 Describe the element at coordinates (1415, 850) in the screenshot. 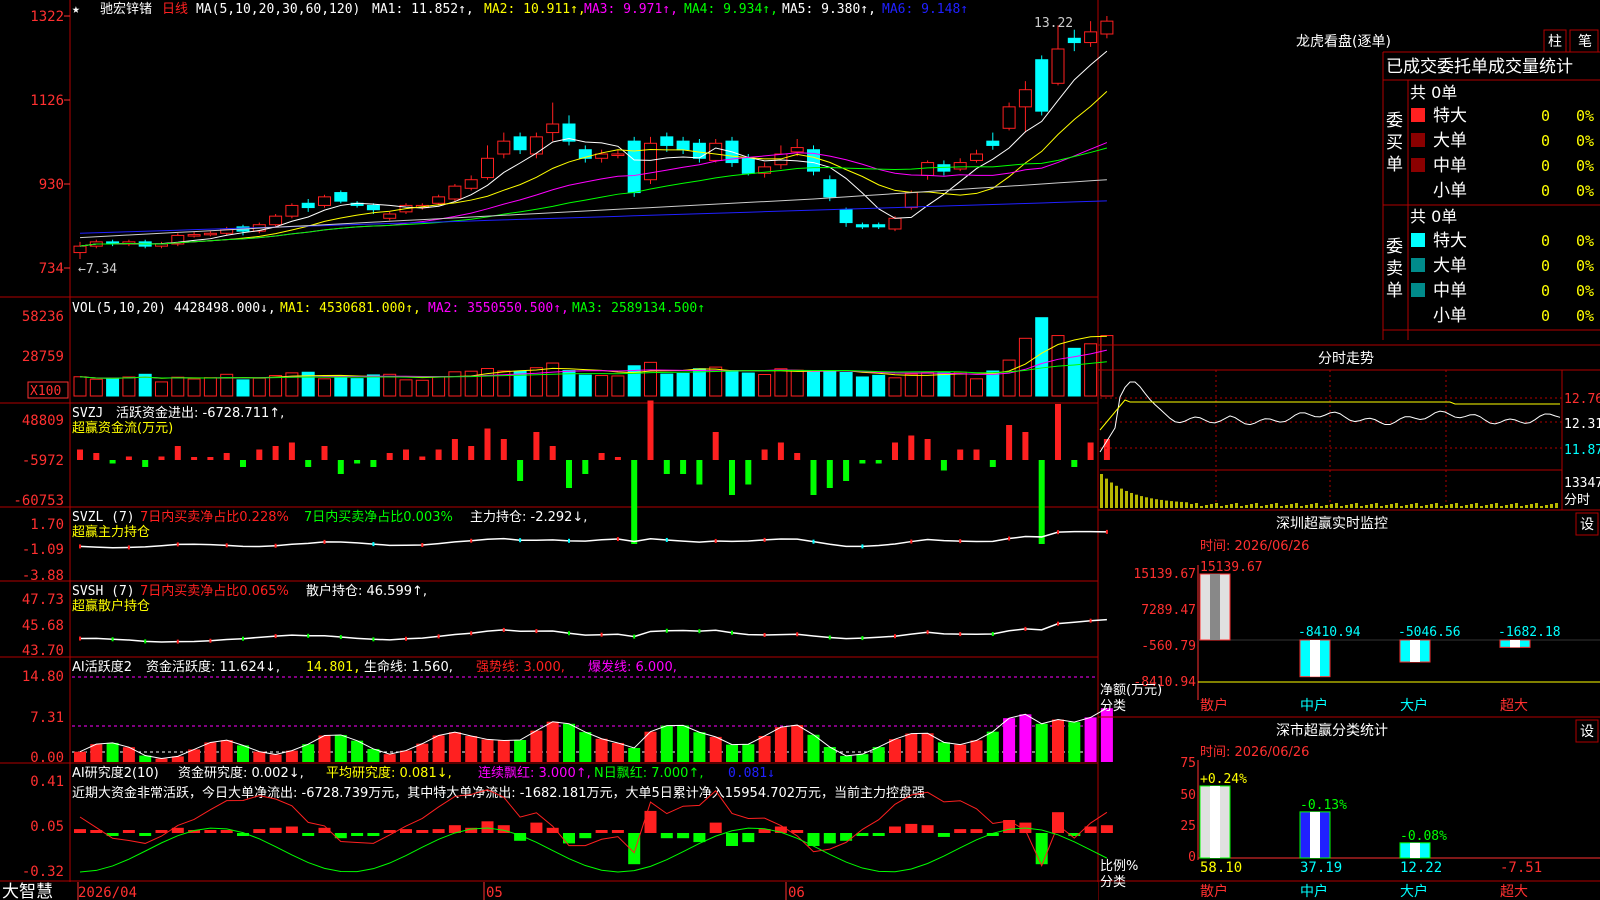

I see `ratio-bar-highlight` at that location.